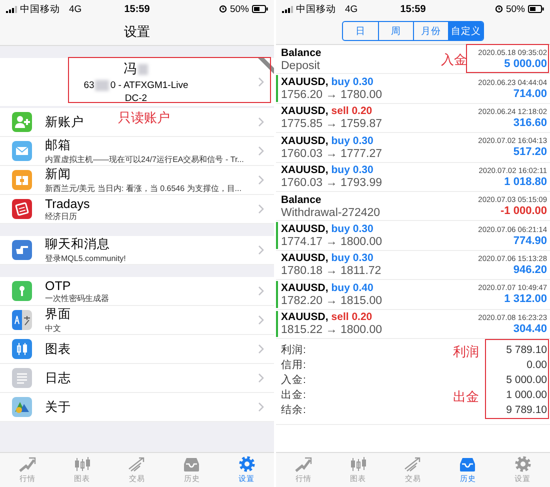  Describe the element at coordinates (89, 85) in the screenshot. I see `account-number: 63` at that location.